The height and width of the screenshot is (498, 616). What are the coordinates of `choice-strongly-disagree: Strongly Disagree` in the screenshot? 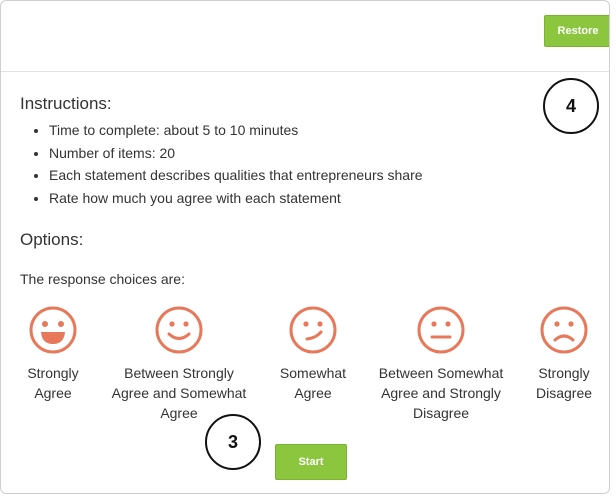 It's located at (564, 354).